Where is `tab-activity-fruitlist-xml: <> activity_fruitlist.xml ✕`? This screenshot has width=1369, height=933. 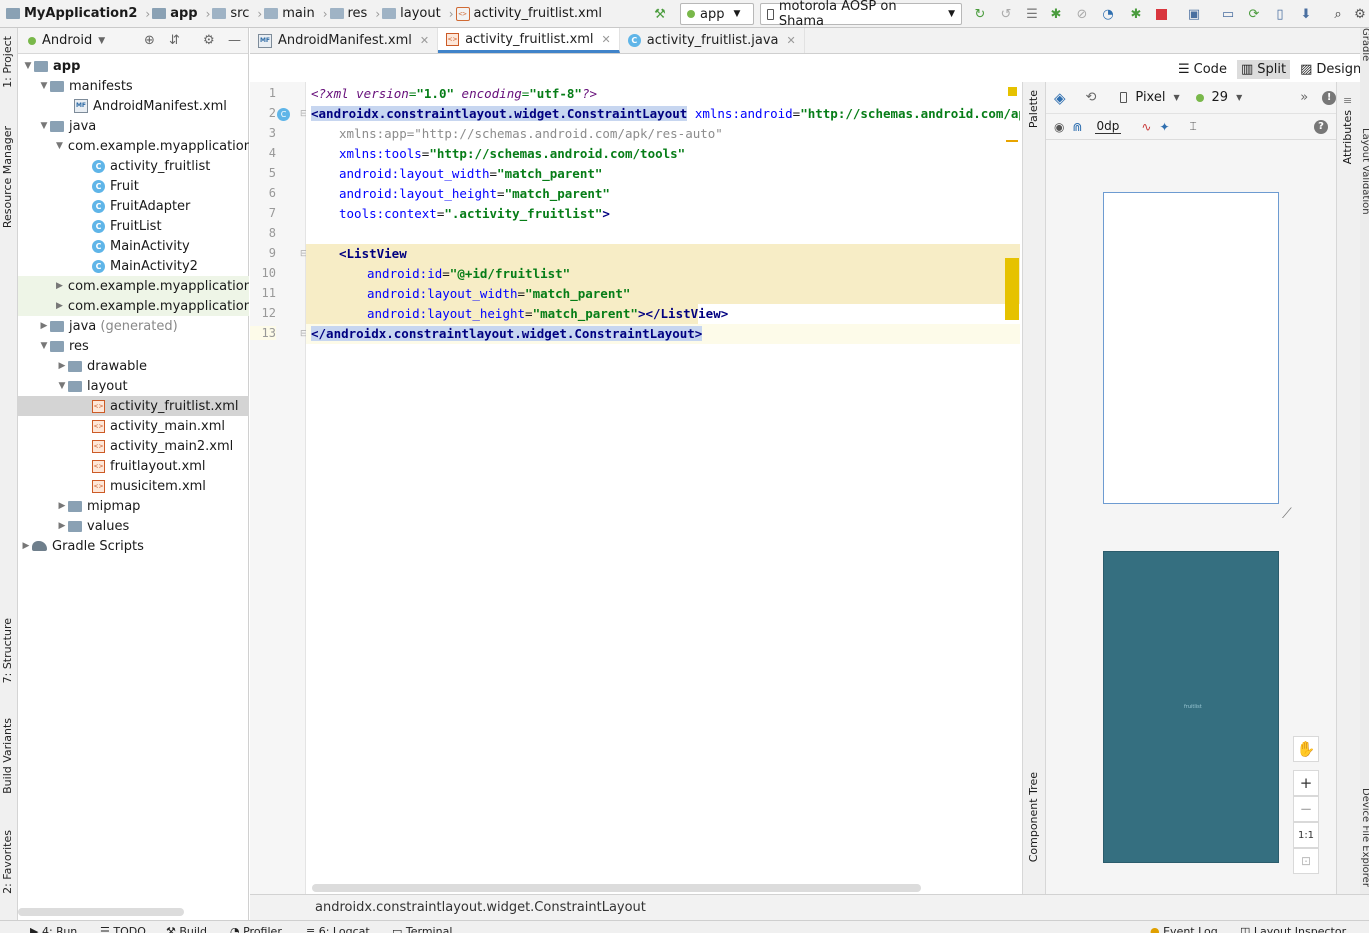
tab-activity-fruitlist-xml: <> activity_fruitlist.xml ✕ is located at coordinates (529, 40).